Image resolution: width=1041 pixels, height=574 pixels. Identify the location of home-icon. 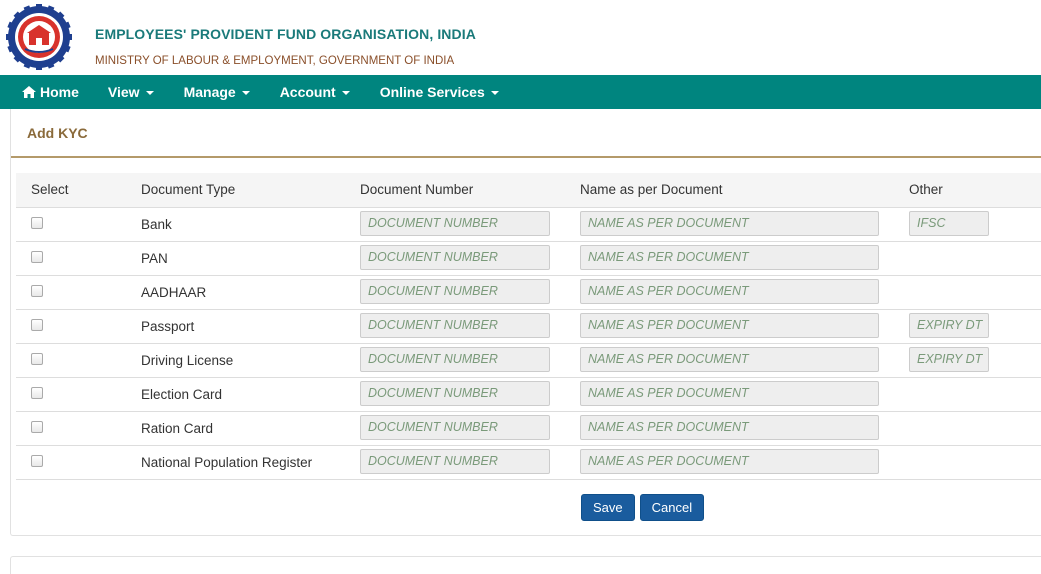
(29, 92).